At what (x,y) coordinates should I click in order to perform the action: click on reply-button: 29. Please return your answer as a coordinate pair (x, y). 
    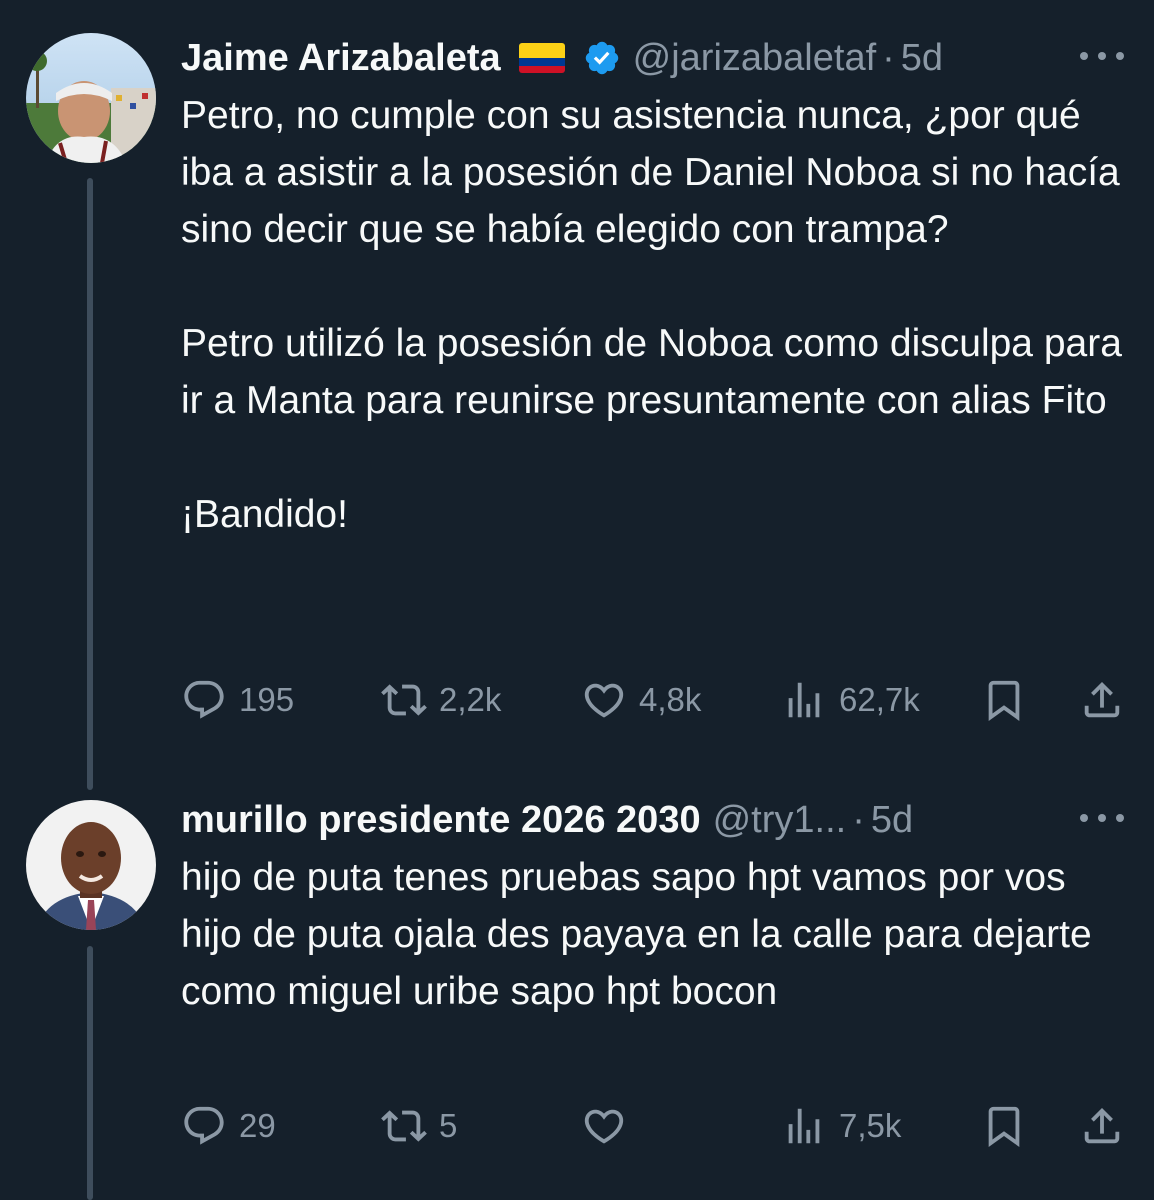
    Looking at the image, I should click on (228, 1126).